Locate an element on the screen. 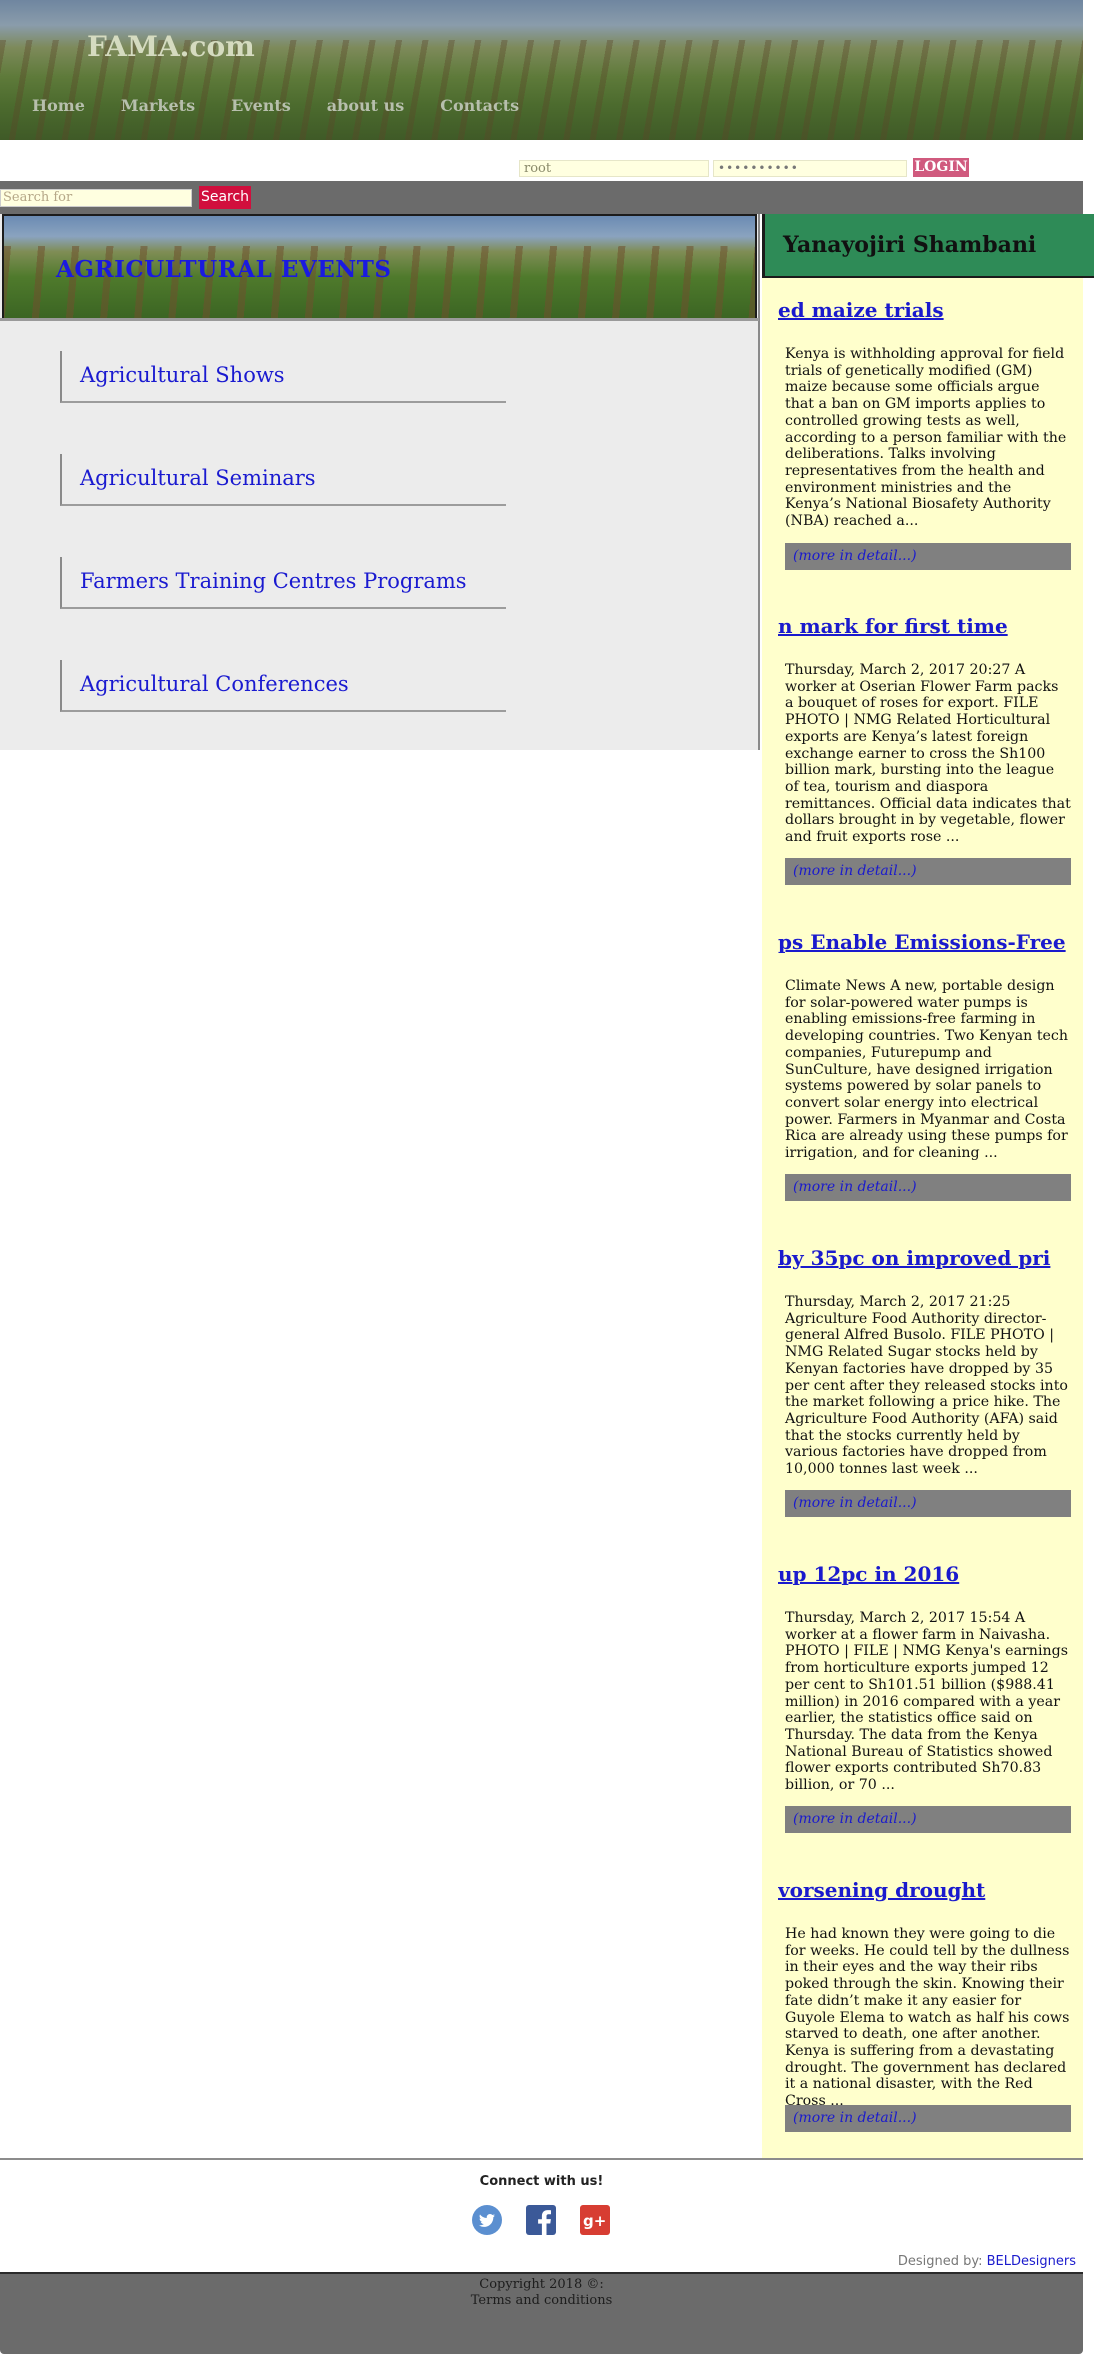  news-title-text: by 35pc on improved pri is located at coordinates (930, 1258).